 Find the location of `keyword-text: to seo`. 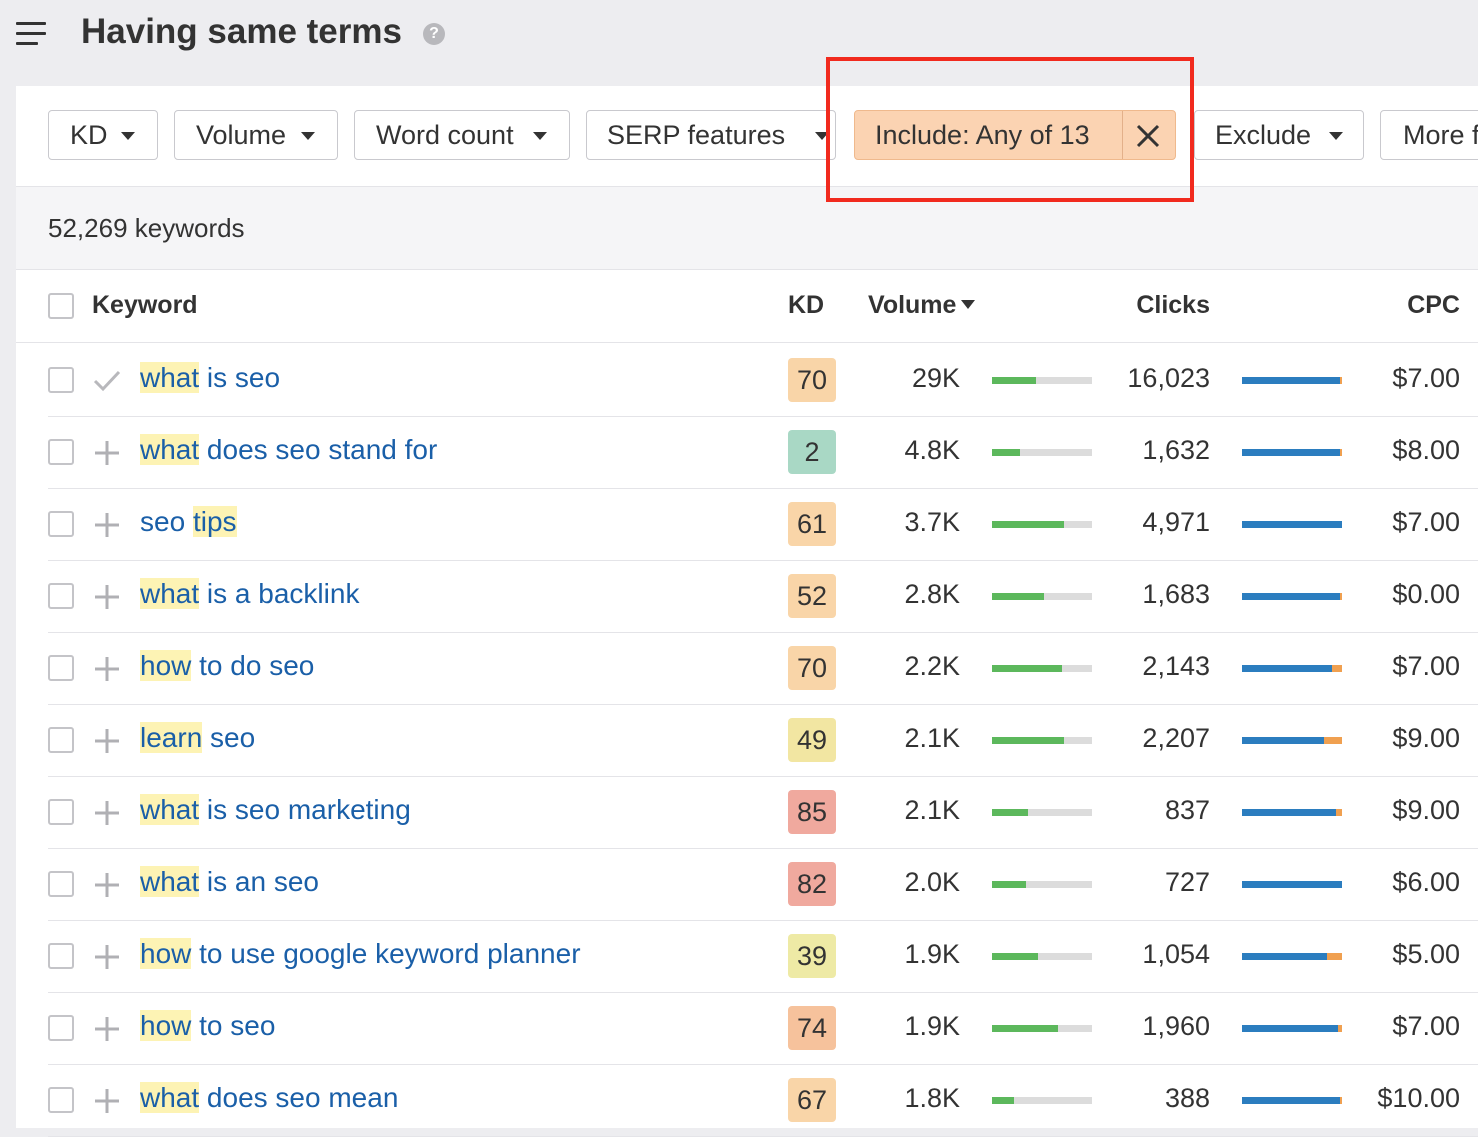

keyword-text: to seo is located at coordinates (233, 1025).